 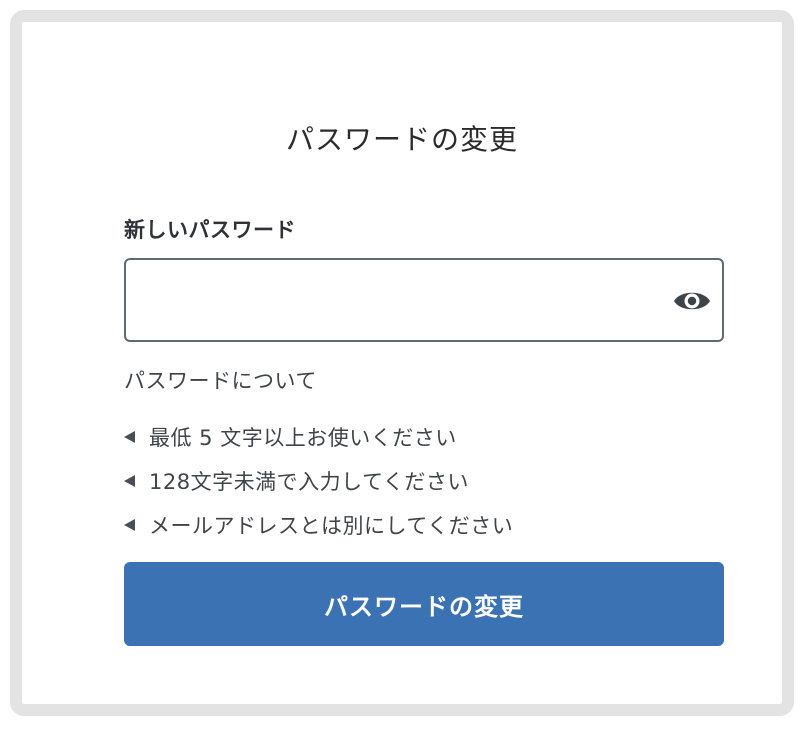 What do you see at coordinates (220, 381) in the screenshot?
I see `password-requirements-heading: パスワードについて` at bounding box center [220, 381].